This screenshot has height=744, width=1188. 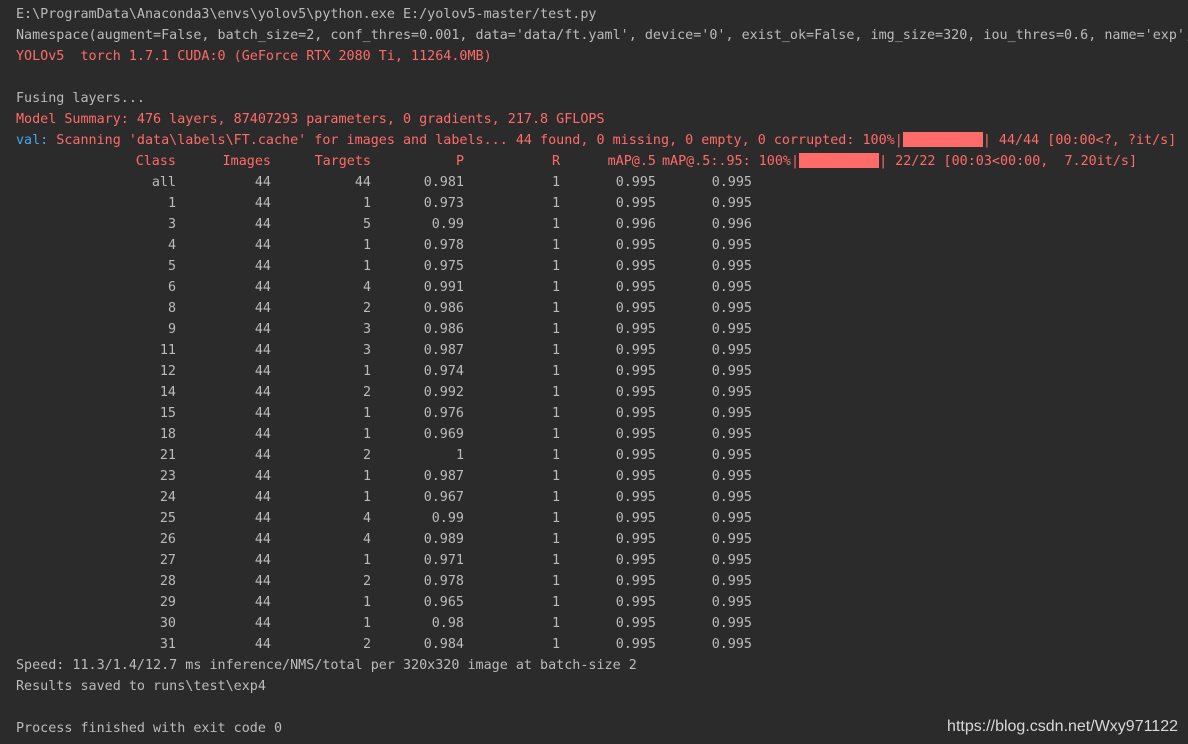 What do you see at coordinates (167, 602) in the screenshot?
I see `cell-class: 29` at bounding box center [167, 602].